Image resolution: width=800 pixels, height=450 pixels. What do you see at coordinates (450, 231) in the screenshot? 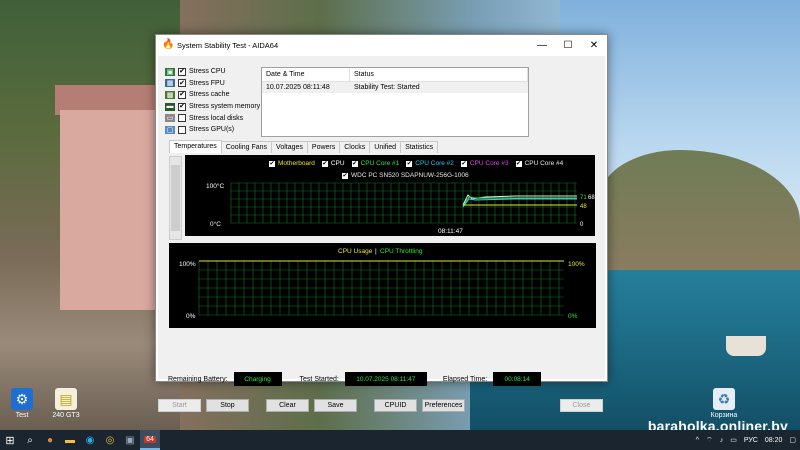
I see `time-label: 08:11:47` at bounding box center [450, 231].